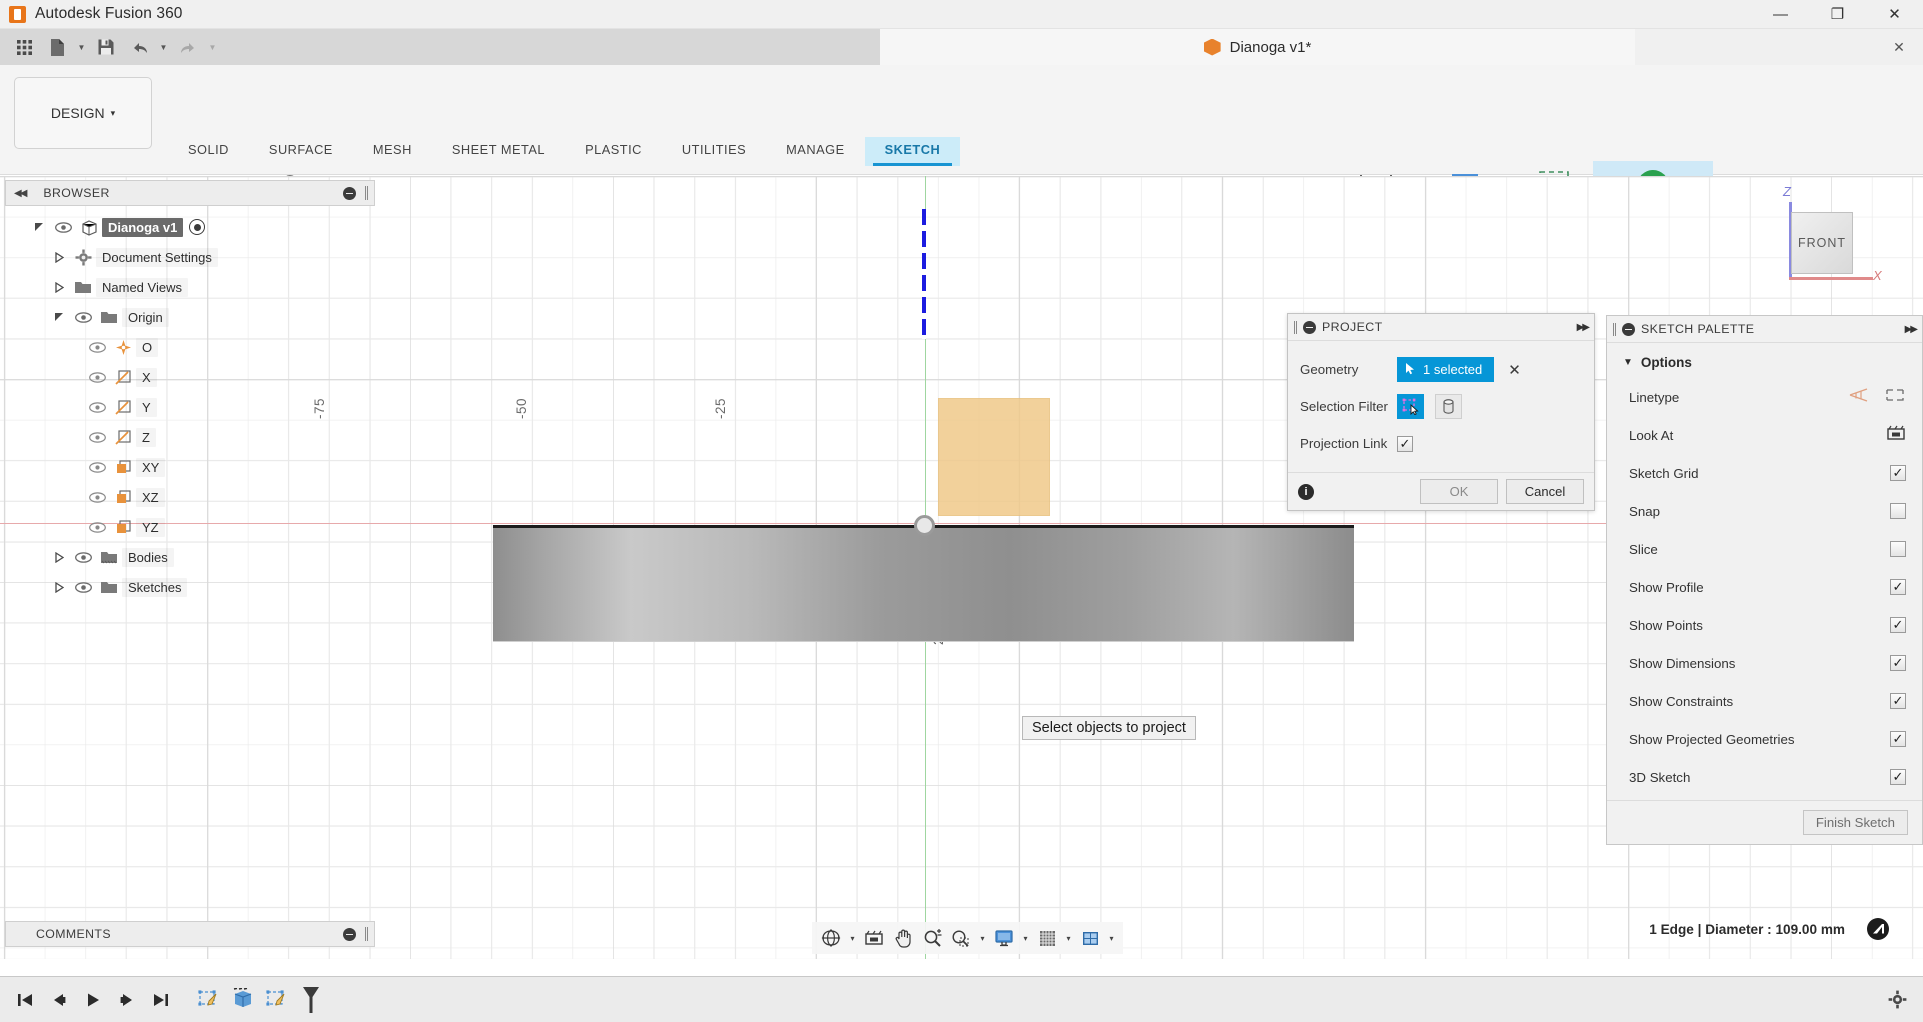 The image size is (1923, 1022). I want to click on zoom-window-icon, so click(961, 938).